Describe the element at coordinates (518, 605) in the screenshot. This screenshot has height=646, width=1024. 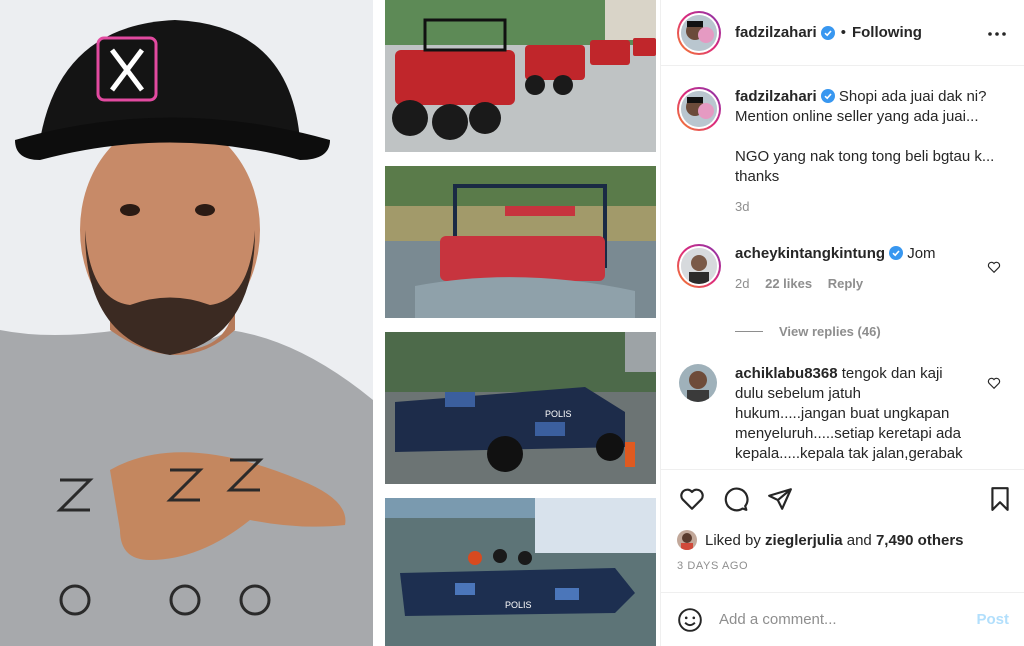
I see `police-label-2: POLIS` at that location.